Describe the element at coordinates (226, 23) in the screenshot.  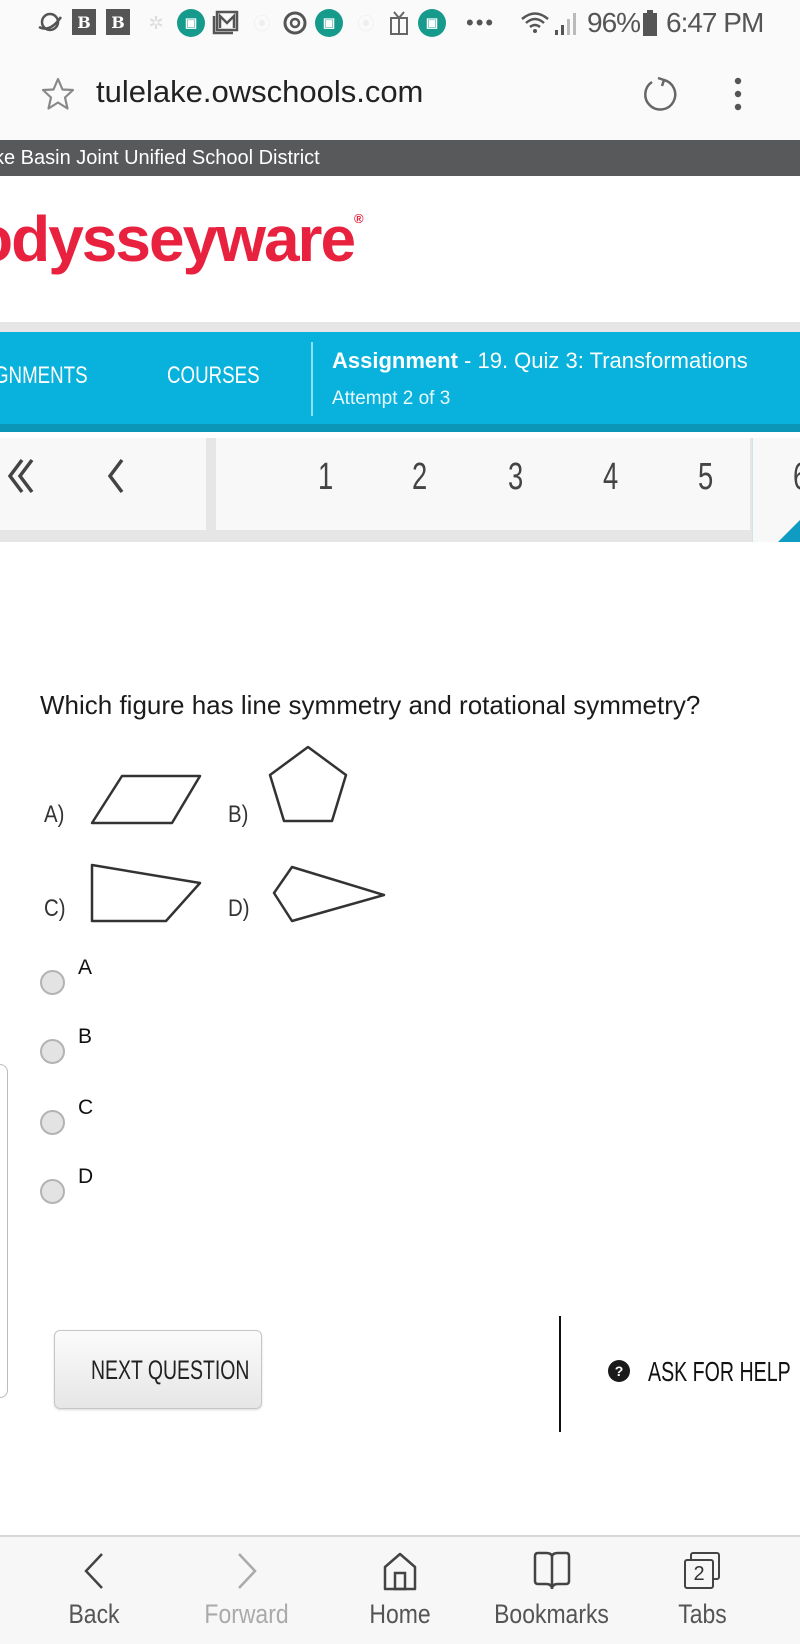
I see `gallery-icon` at that location.